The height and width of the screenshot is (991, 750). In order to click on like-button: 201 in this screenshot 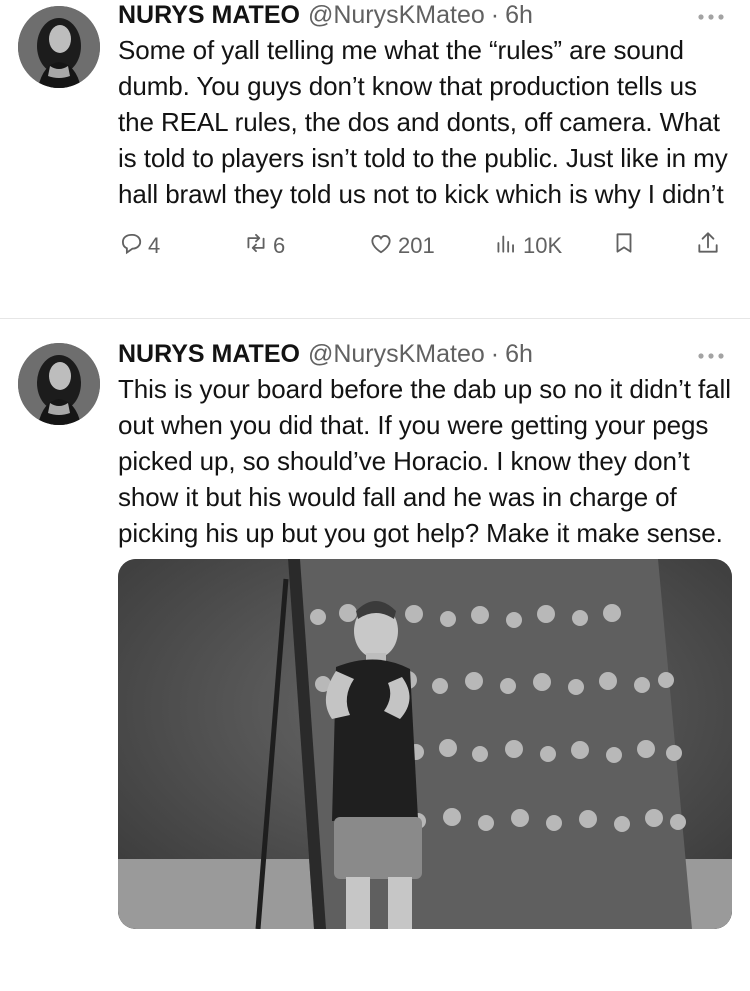, I will do `click(430, 246)`.